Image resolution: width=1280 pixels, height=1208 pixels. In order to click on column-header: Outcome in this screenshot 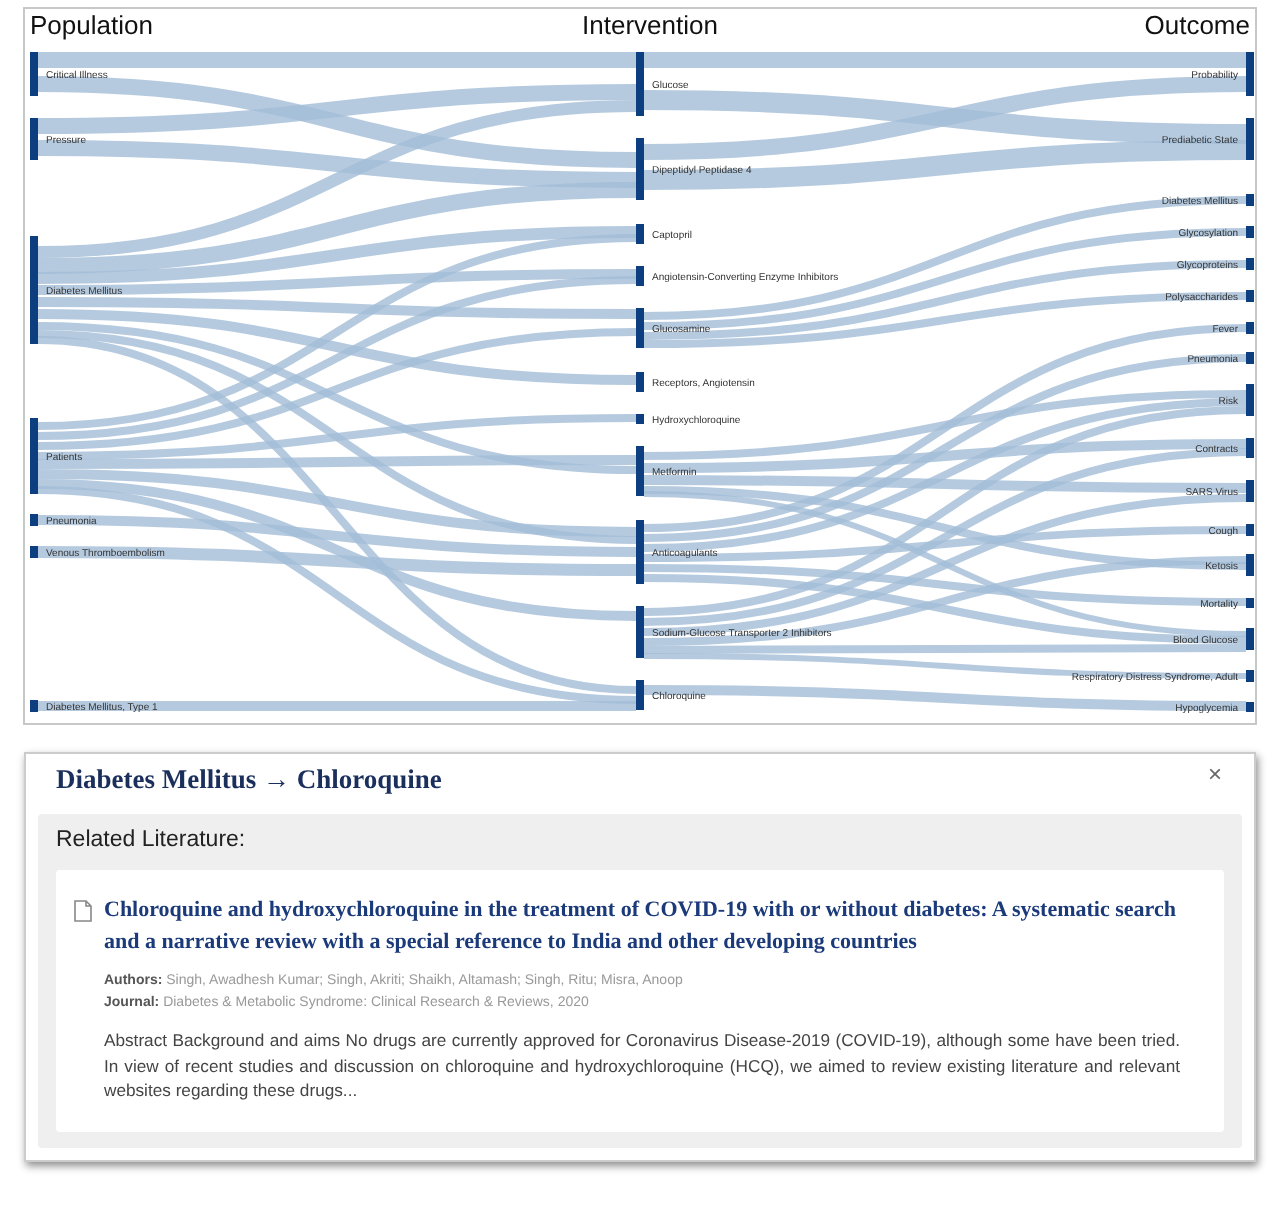, I will do `click(1197, 25)`.